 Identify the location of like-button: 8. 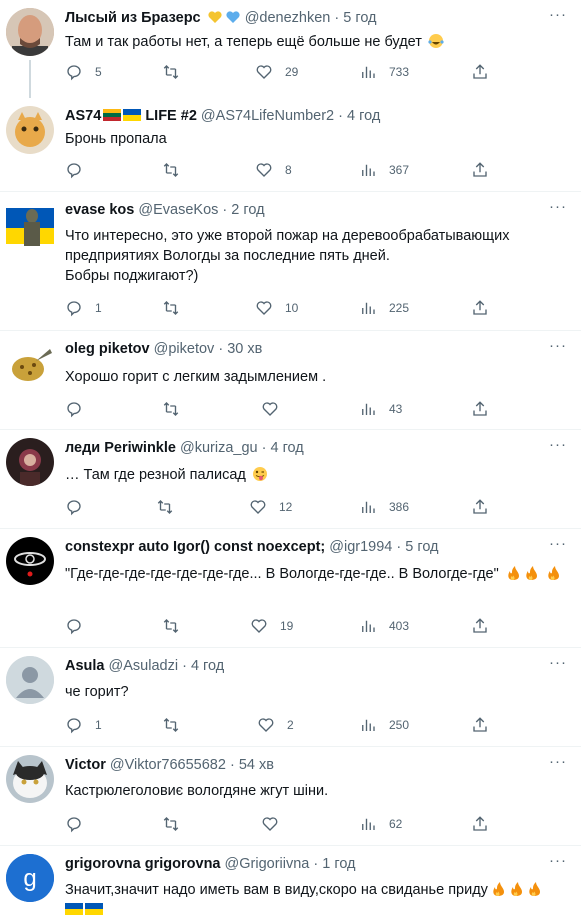
(273, 170).